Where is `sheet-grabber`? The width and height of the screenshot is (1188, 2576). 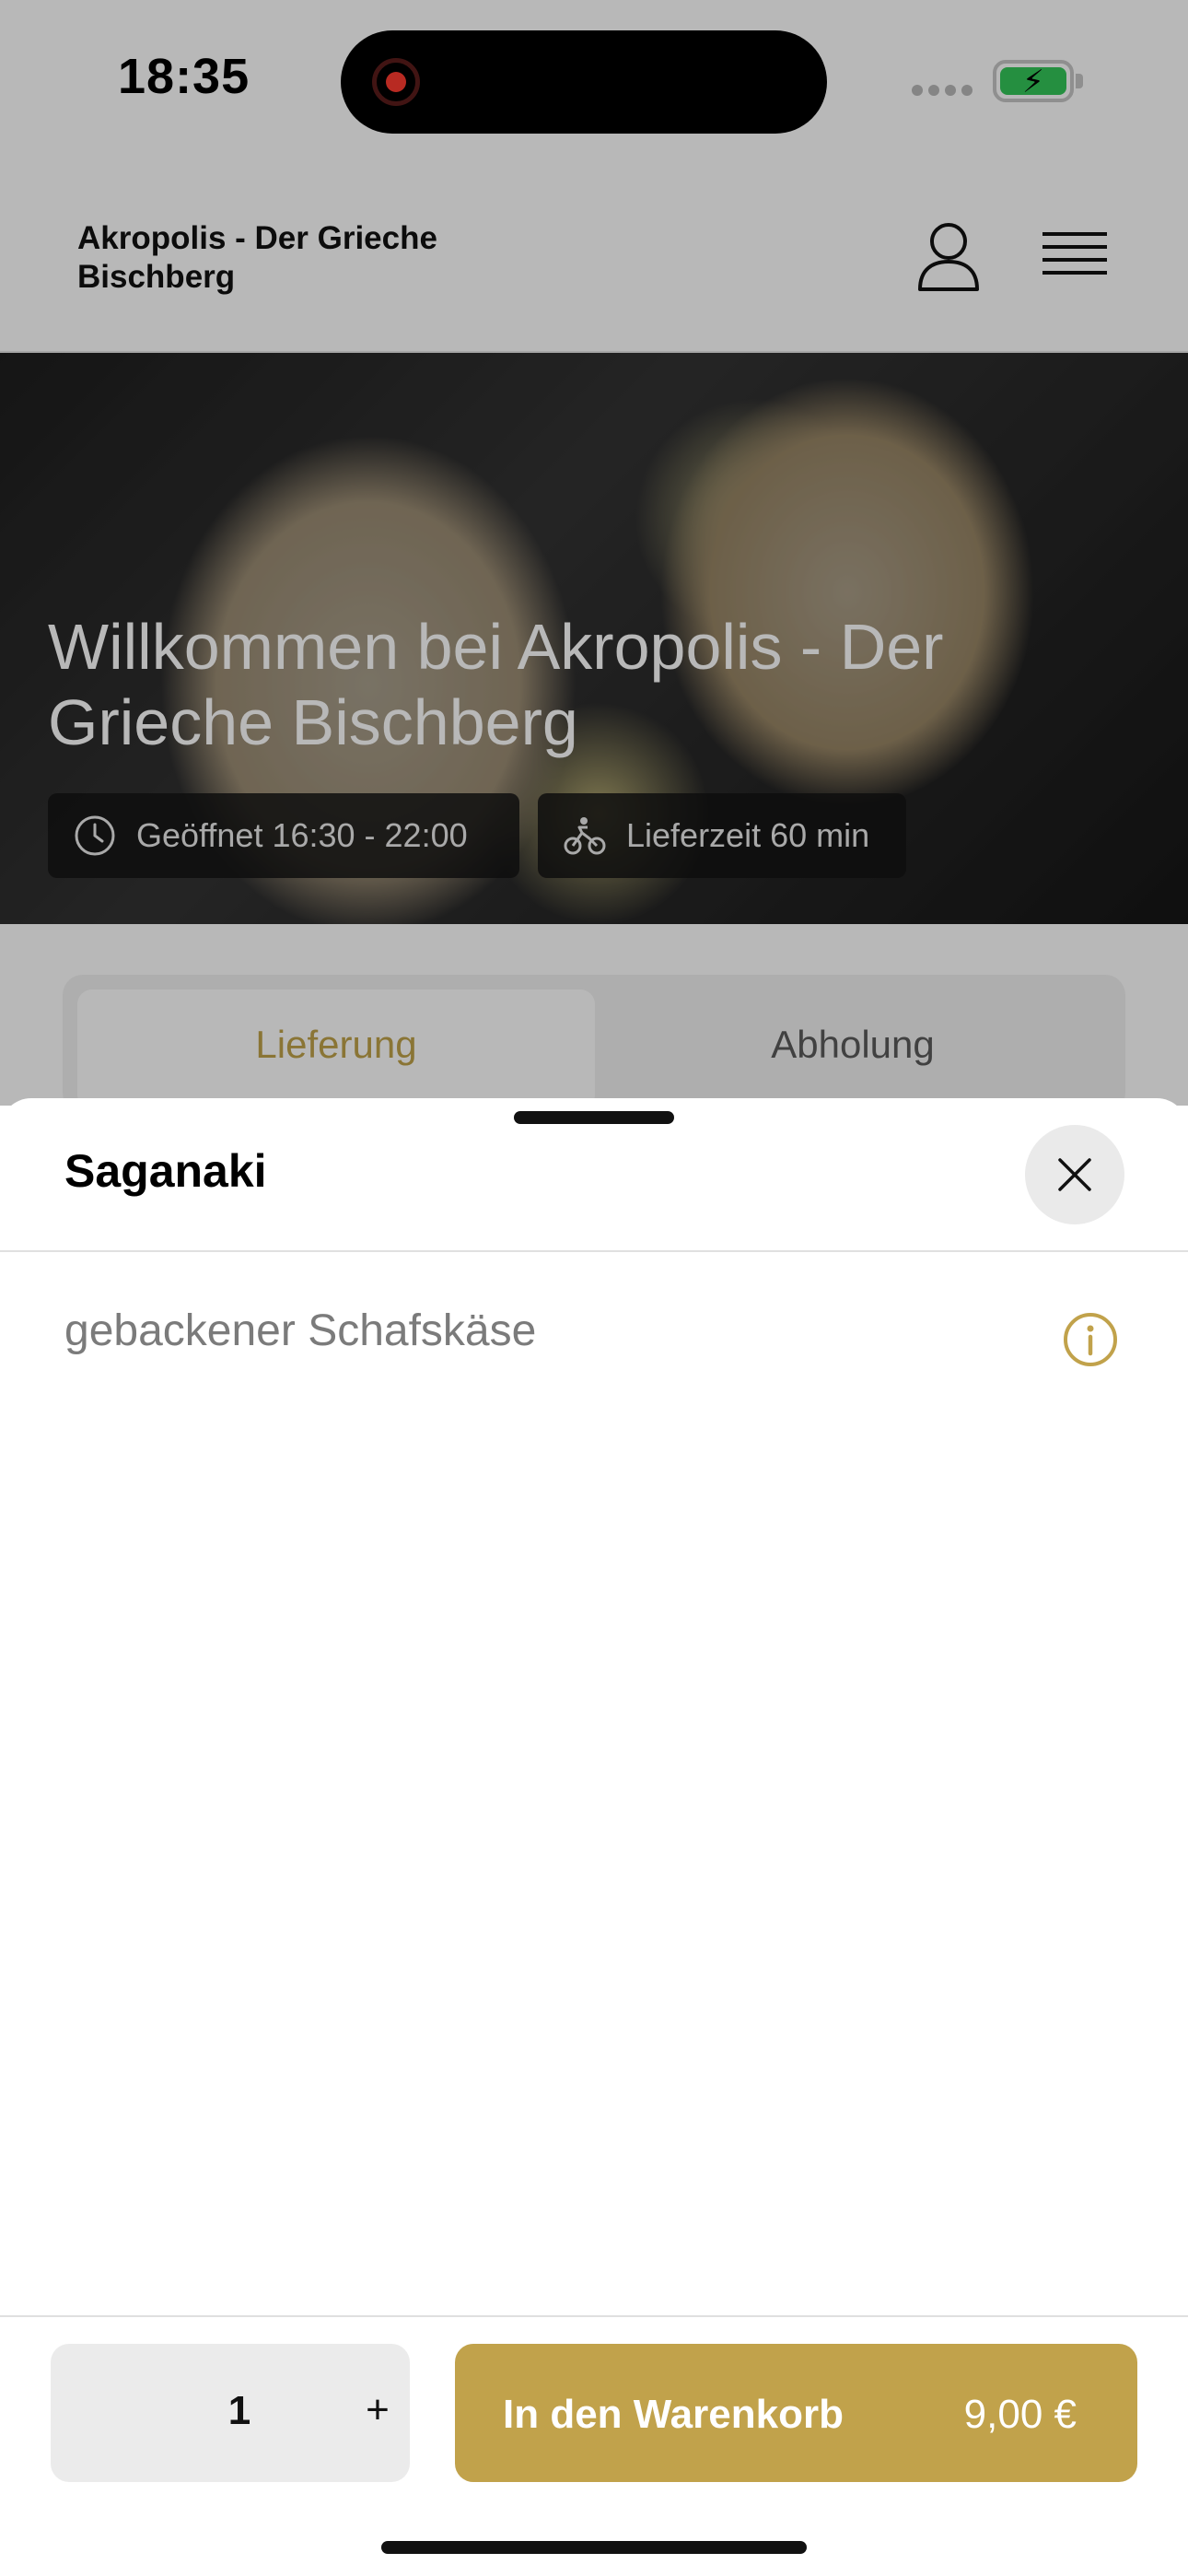
sheet-grabber is located at coordinates (594, 1117).